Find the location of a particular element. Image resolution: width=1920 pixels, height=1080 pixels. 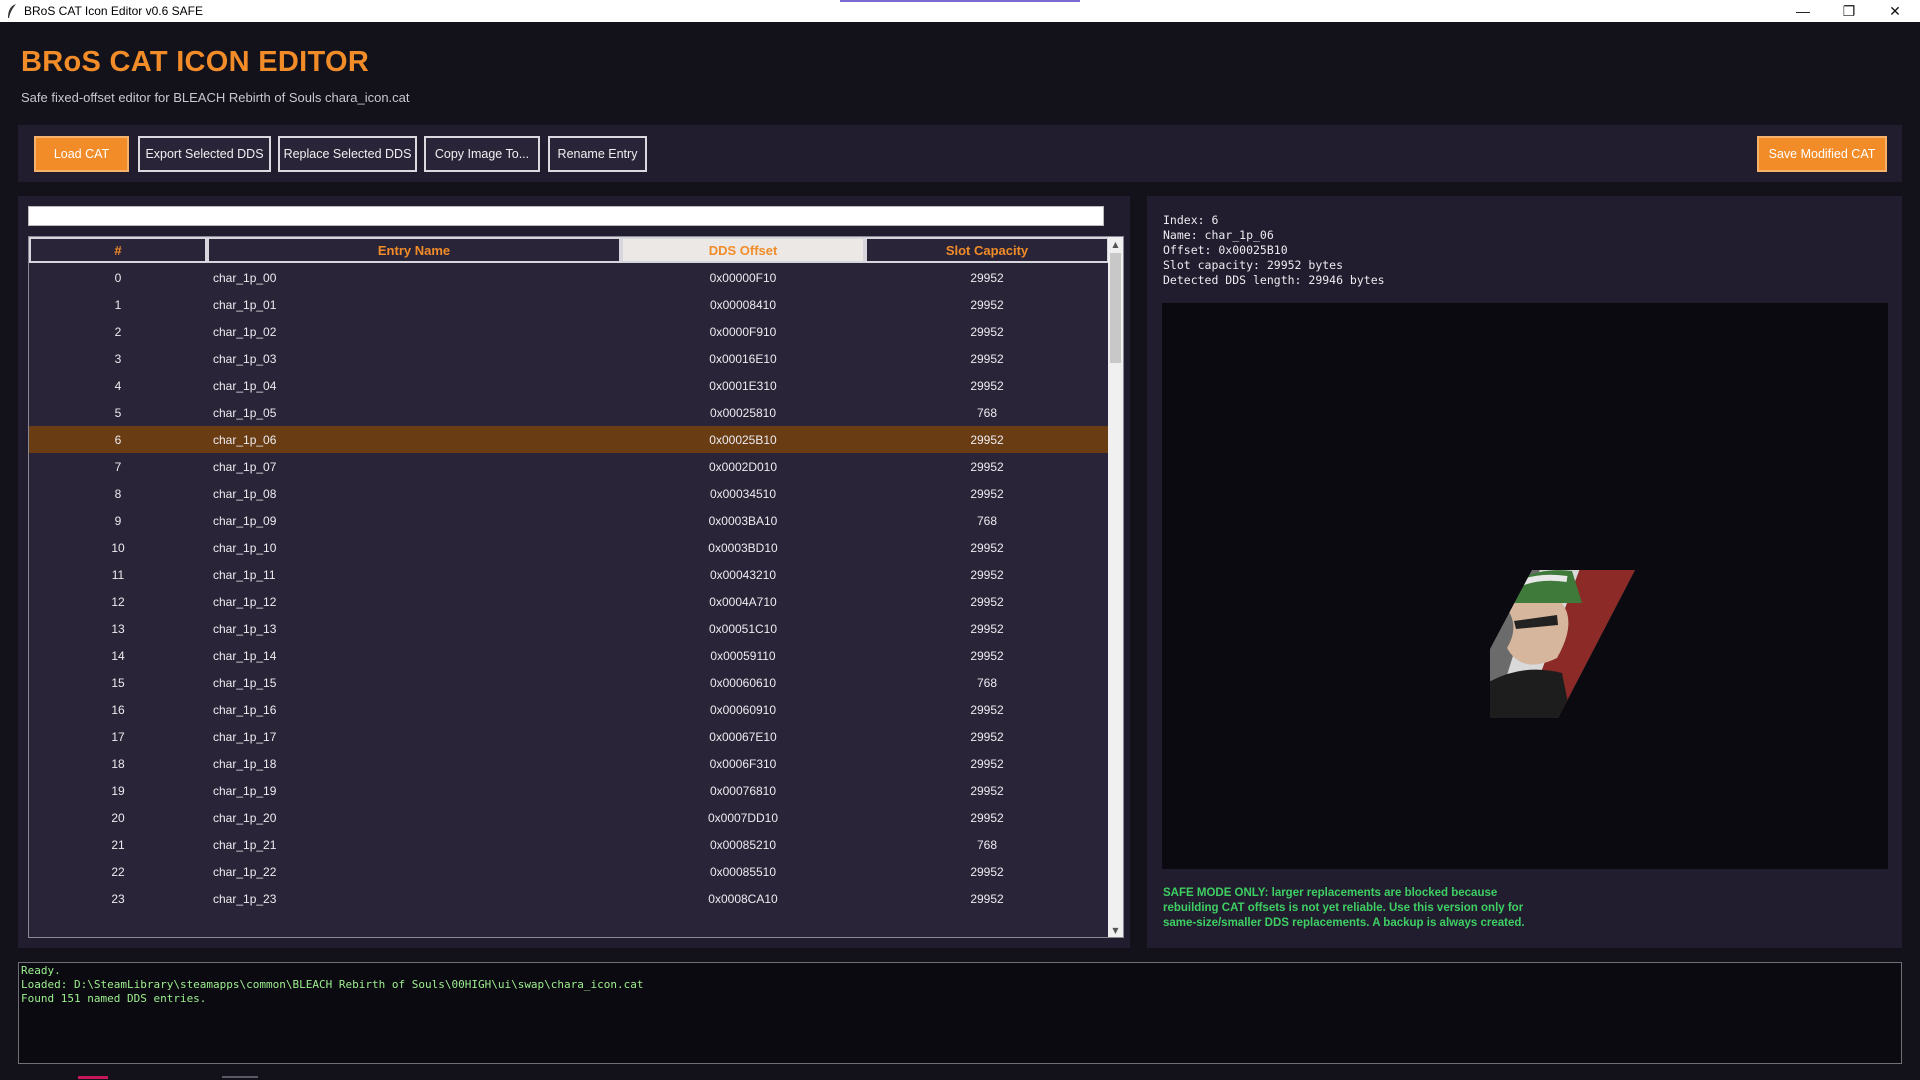

info-detected-length: Detected DDS length: 29946 bytes is located at coordinates (1274, 280).